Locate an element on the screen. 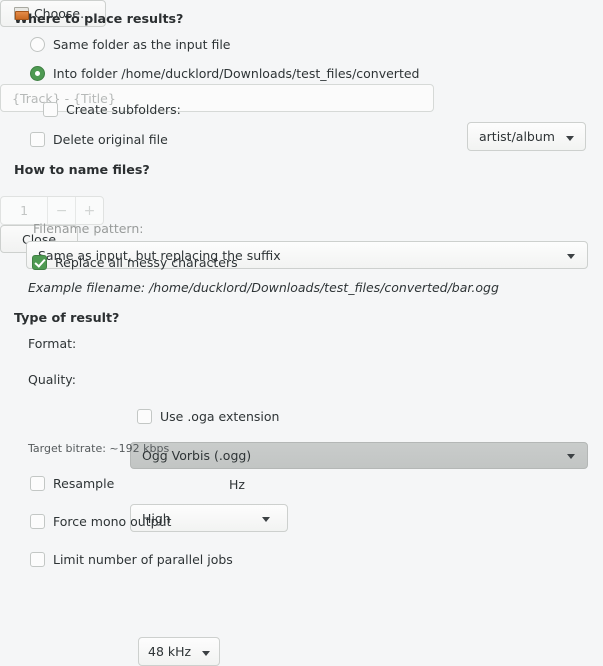 Image resolution: width=603 pixels, height=666 pixels. subfolders-pattern-combobox: artist/album is located at coordinates (526, 136).